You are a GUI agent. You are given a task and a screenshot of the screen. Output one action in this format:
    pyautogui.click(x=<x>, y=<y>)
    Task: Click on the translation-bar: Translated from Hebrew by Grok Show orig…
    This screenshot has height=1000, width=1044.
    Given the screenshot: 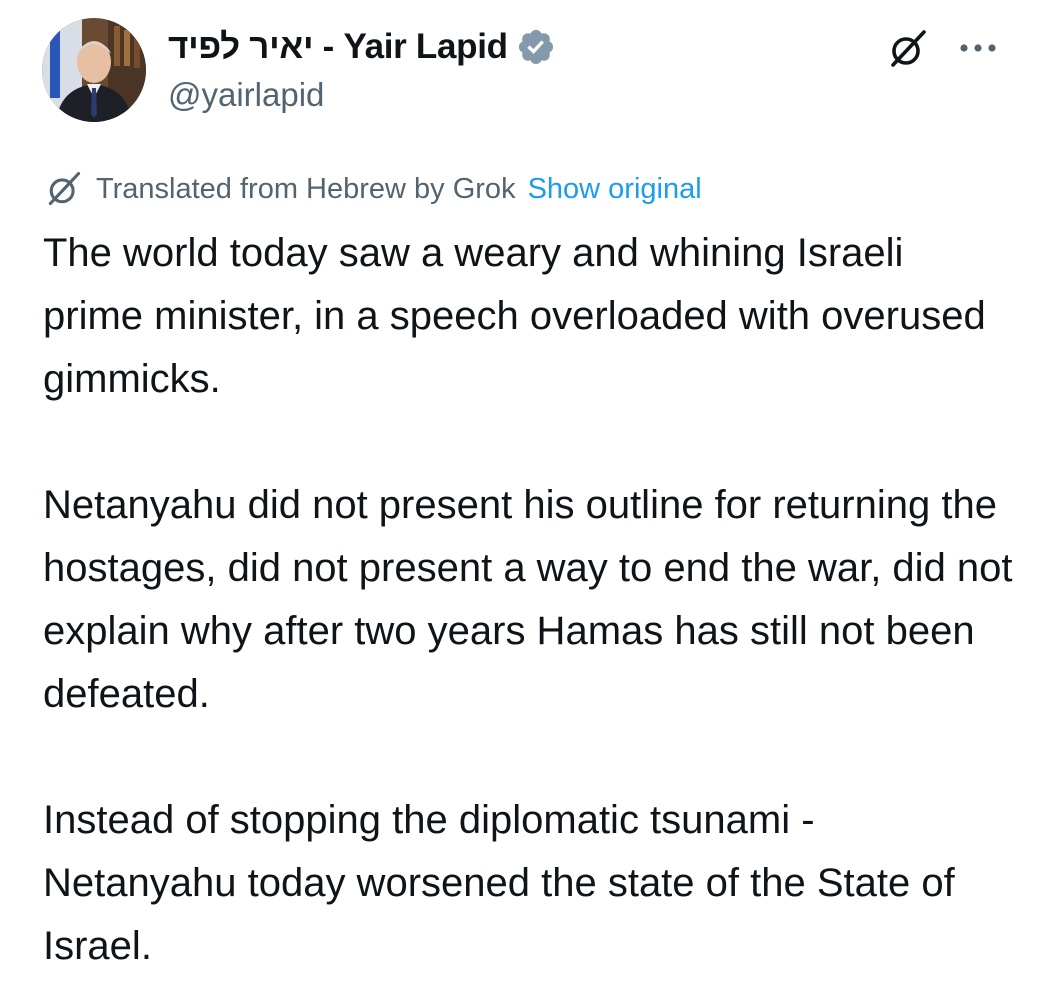 What is the action you would take?
    pyautogui.click(x=373, y=189)
    